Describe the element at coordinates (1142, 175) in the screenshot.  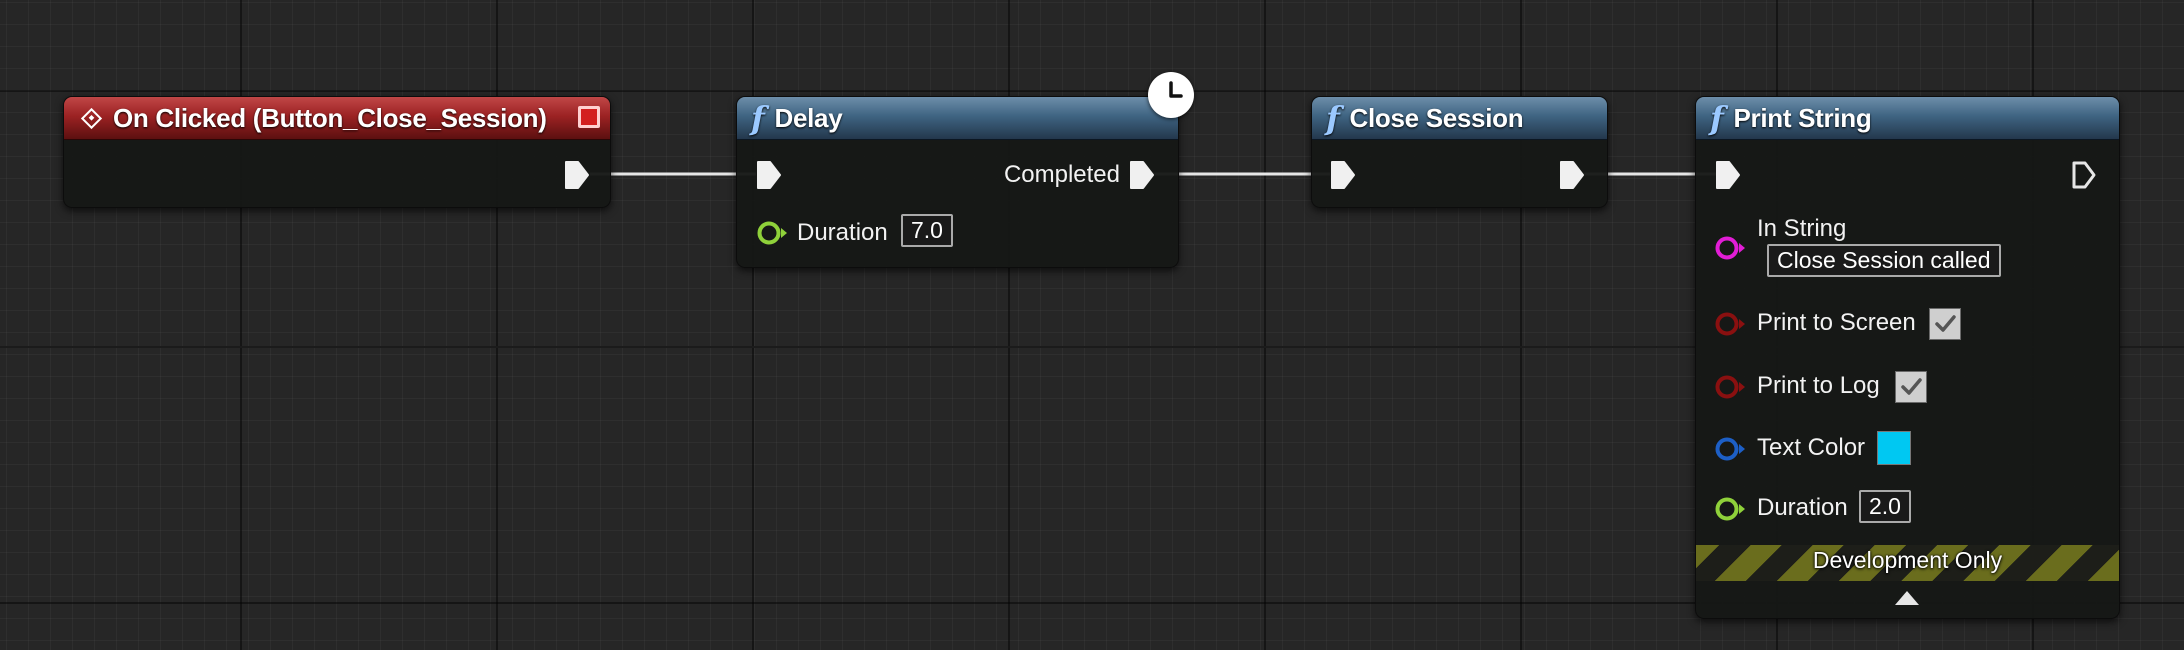
I see `completed-exec-output-pin` at that location.